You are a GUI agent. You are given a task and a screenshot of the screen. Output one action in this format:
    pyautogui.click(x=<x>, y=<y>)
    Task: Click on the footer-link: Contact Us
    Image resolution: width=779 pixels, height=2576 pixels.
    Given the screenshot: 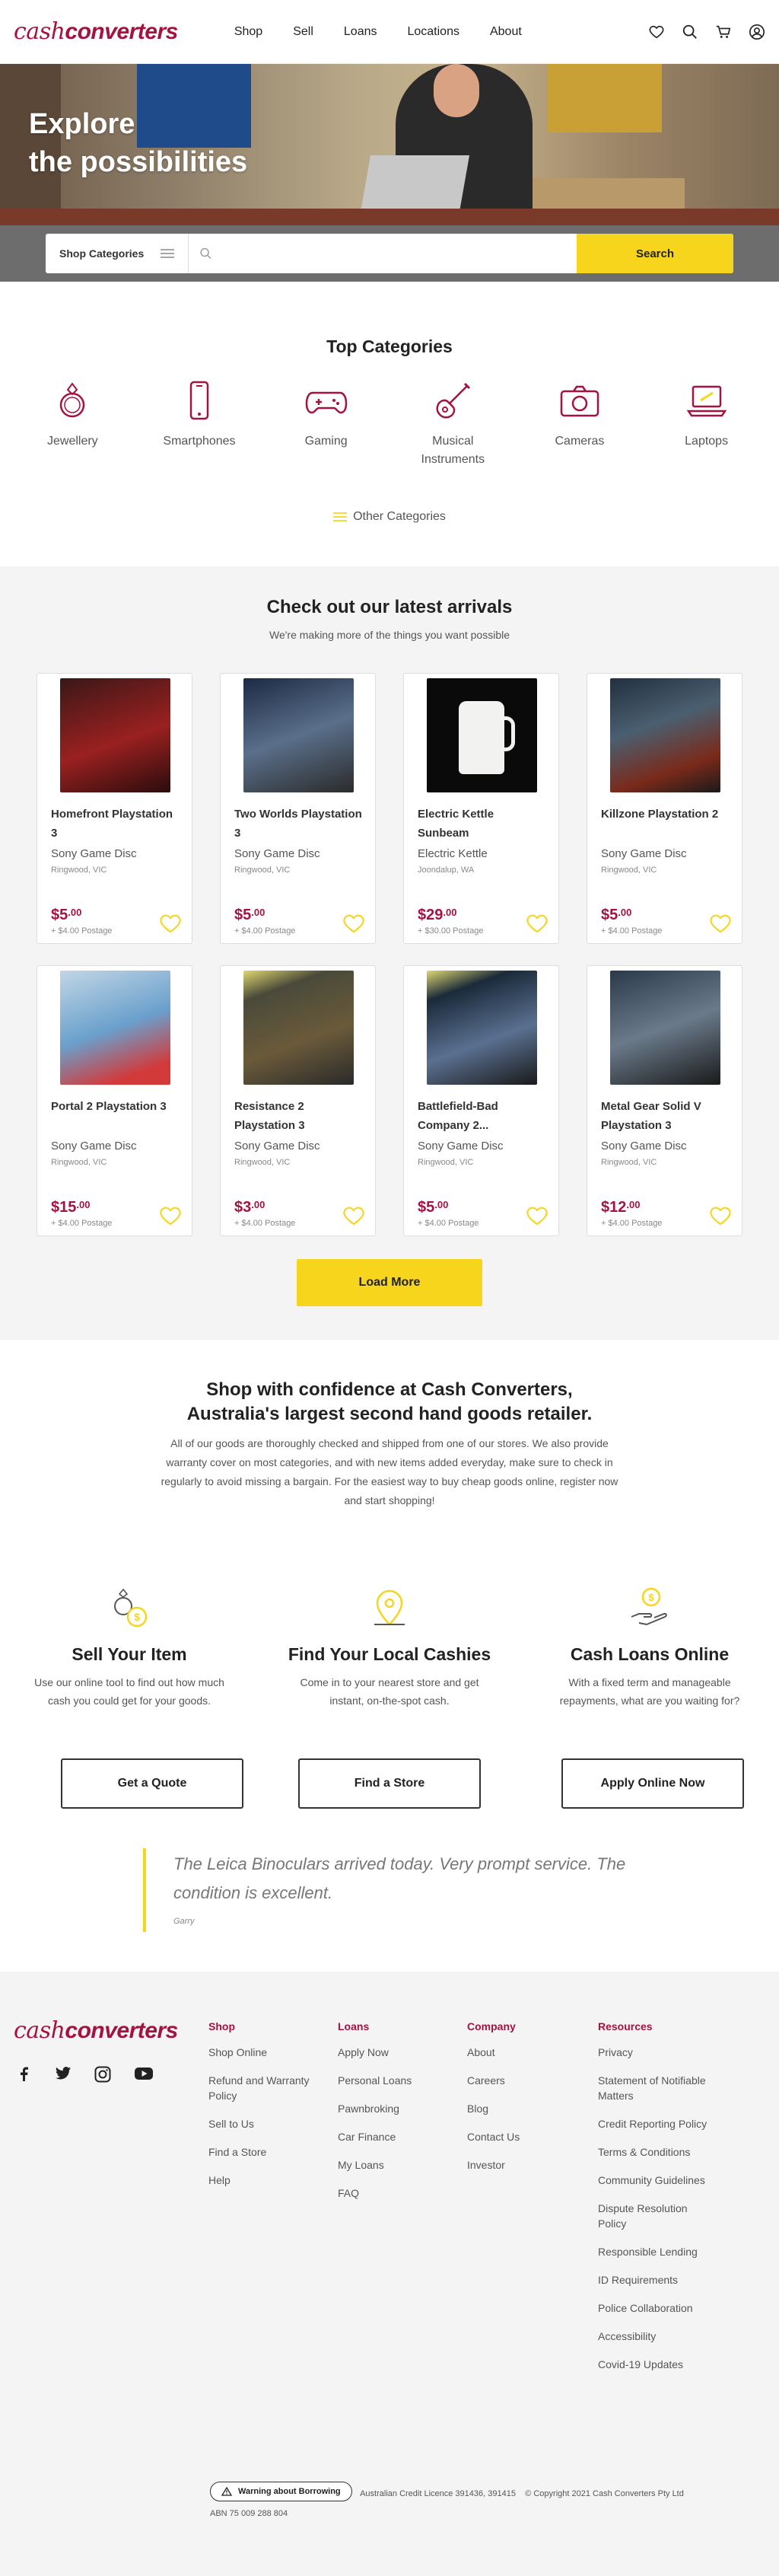 What is the action you would take?
    pyautogui.click(x=524, y=2136)
    